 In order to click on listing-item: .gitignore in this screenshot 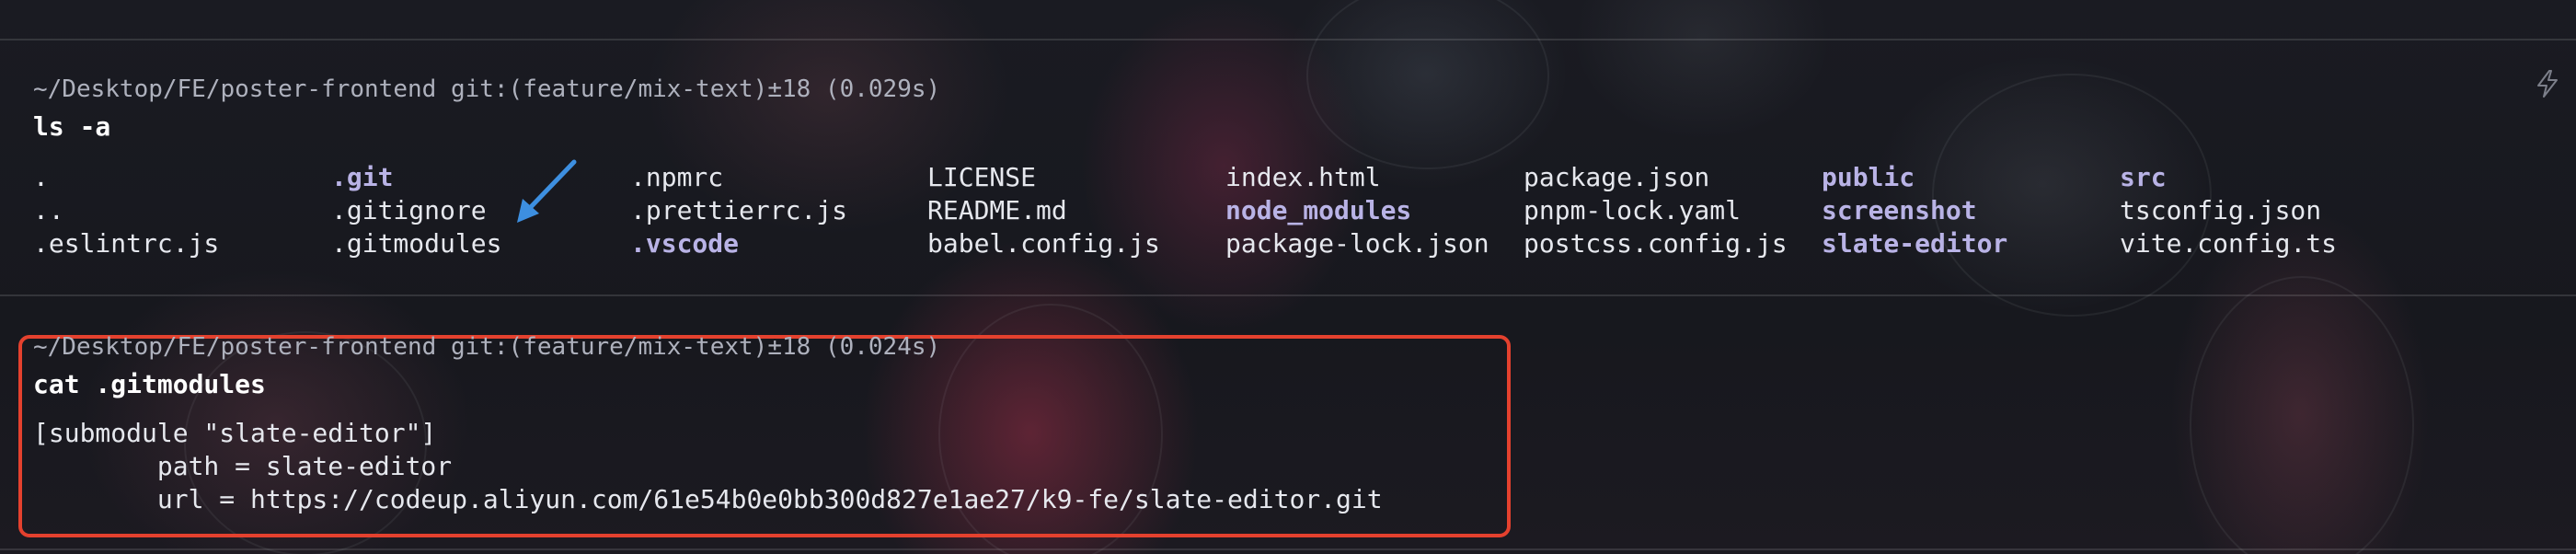, I will do `click(409, 210)`.